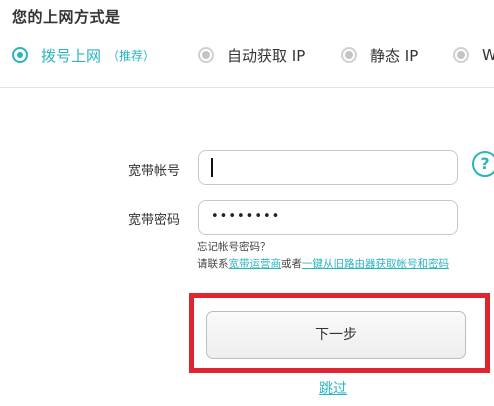  What do you see at coordinates (483, 164) in the screenshot?
I see `help-icon: ?` at bounding box center [483, 164].